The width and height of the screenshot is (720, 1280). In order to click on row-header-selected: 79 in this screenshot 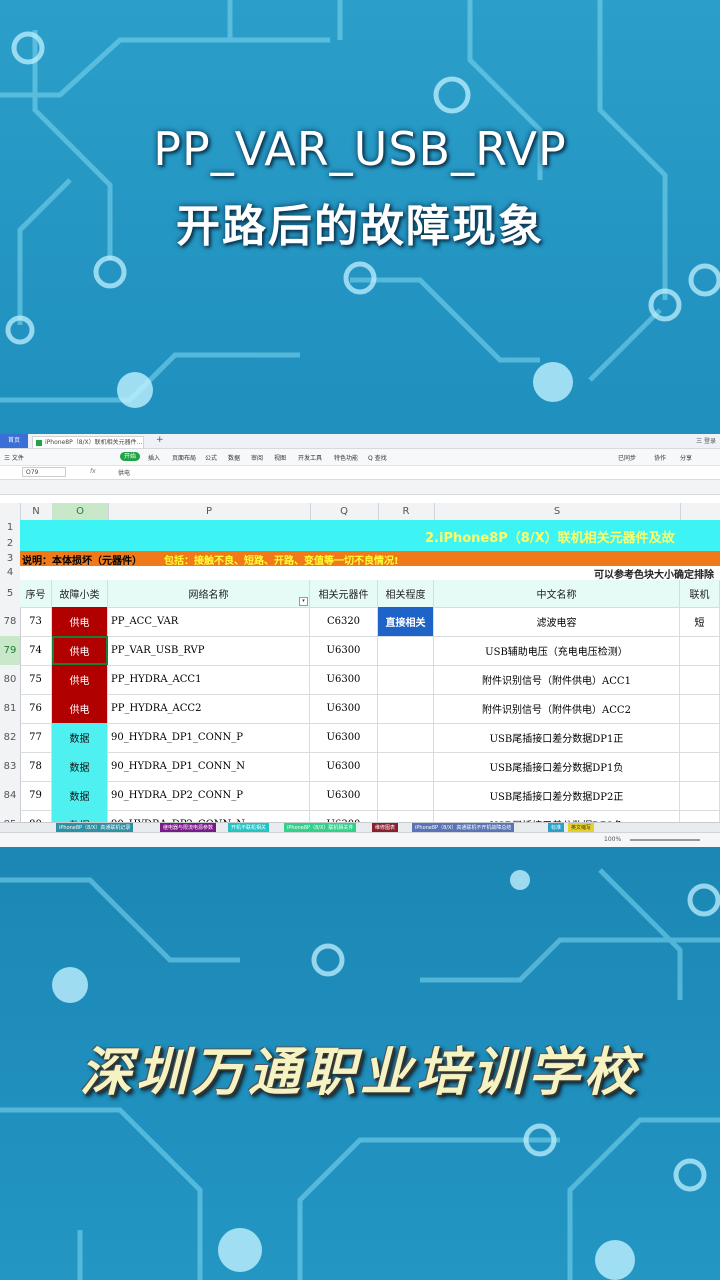, I will do `click(10, 650)`.